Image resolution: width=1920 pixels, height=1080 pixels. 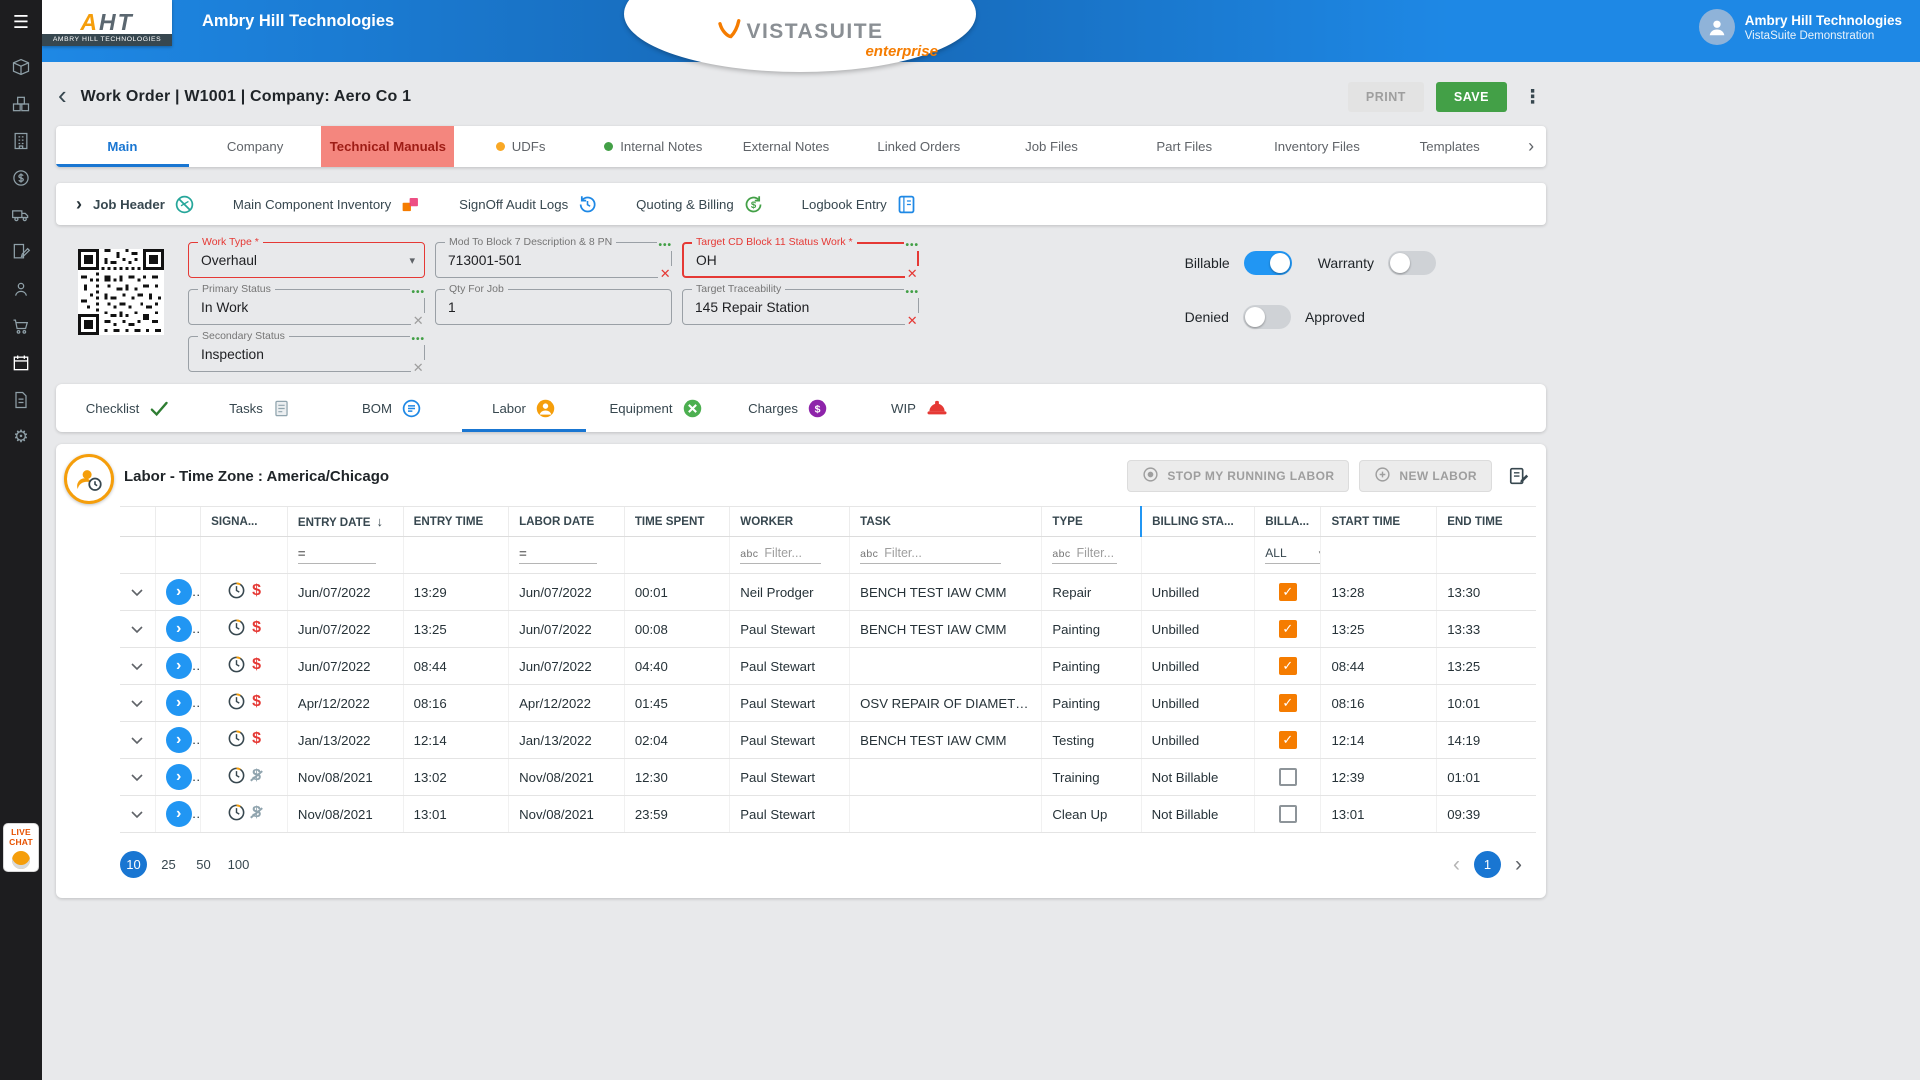 I want to click on tab-company: Company, so click(x=255, y=146).